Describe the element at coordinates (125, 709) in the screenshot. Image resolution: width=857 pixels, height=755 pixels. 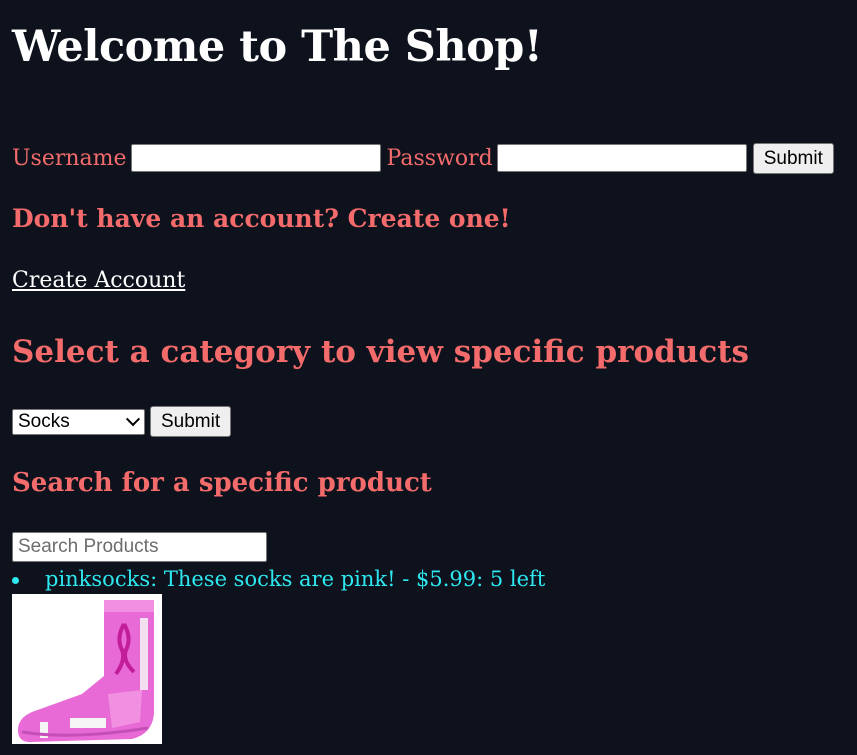
I see `sock-heel` at that location.